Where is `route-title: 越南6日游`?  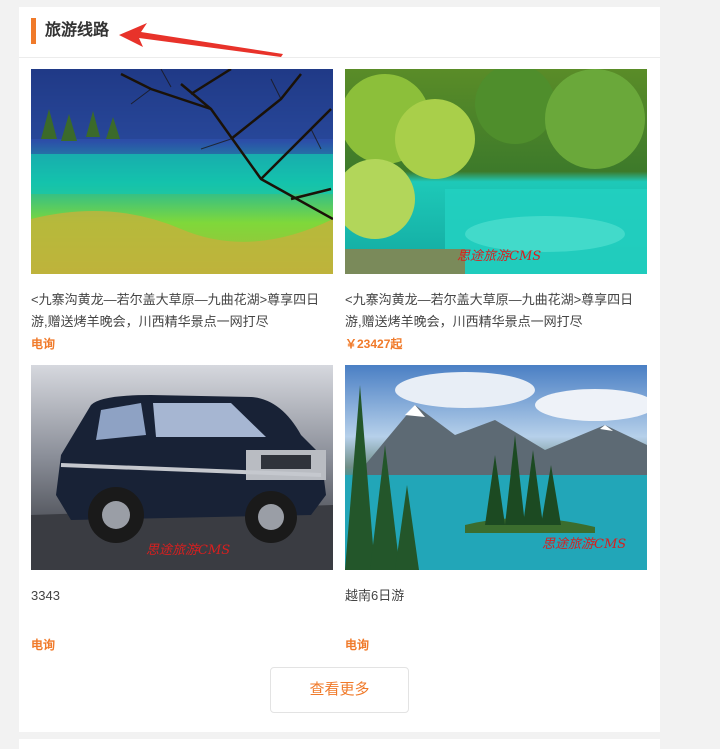 route-title: 越南6日游 is located at coordinates (496, 596).